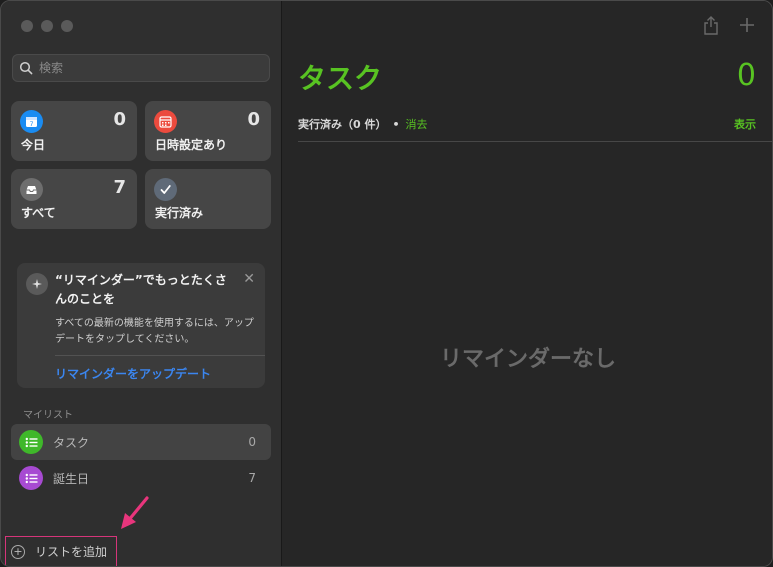  What do you see at coordinates (141, 289) in the screenshot?
I see `promo-title: “リマインダー”でもっとたくさんのことを` at bounding box center [141, 289].